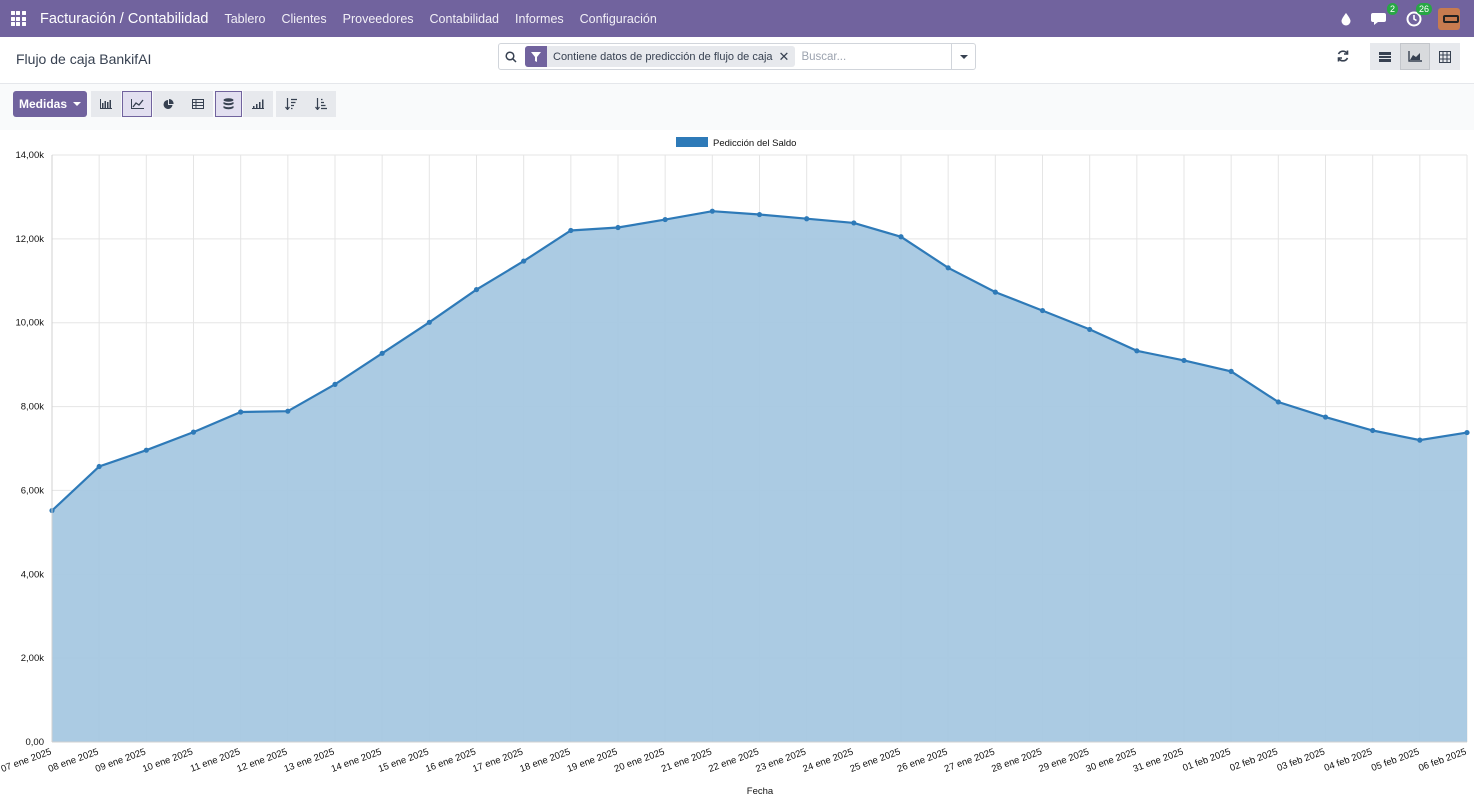 The image size is (1474, 800). What do you see at coordinates (536, 56) in the screenshot?
I see `filter-icon` at bounding box center [536, 56].